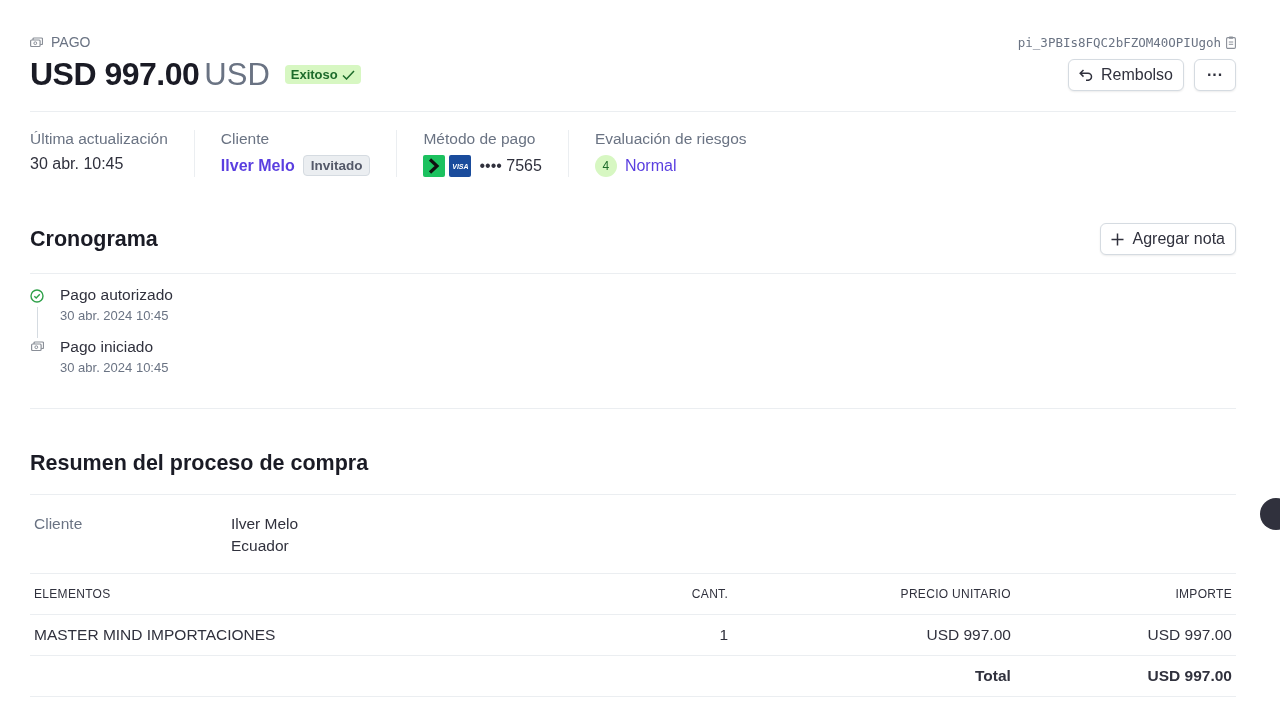 This screenshot has width=1280, height=710. I want to click on event-title: Pago iniciado, so click(107, 347).